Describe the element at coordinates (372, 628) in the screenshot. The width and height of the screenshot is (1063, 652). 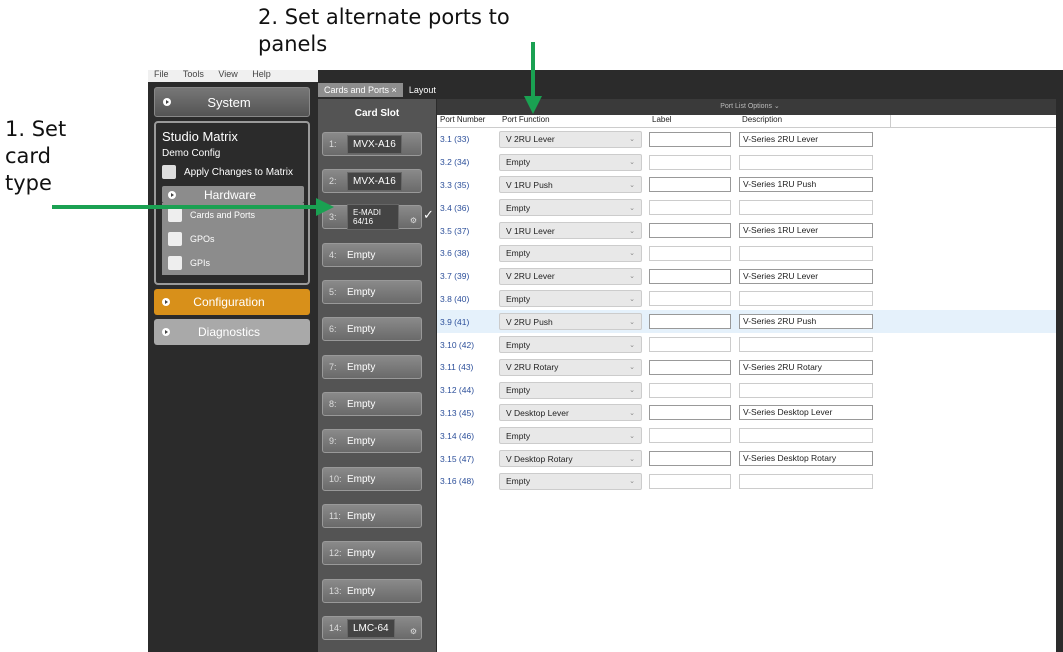
I see `card-slot-14: 14: LMC-64 ⚙` at that location.